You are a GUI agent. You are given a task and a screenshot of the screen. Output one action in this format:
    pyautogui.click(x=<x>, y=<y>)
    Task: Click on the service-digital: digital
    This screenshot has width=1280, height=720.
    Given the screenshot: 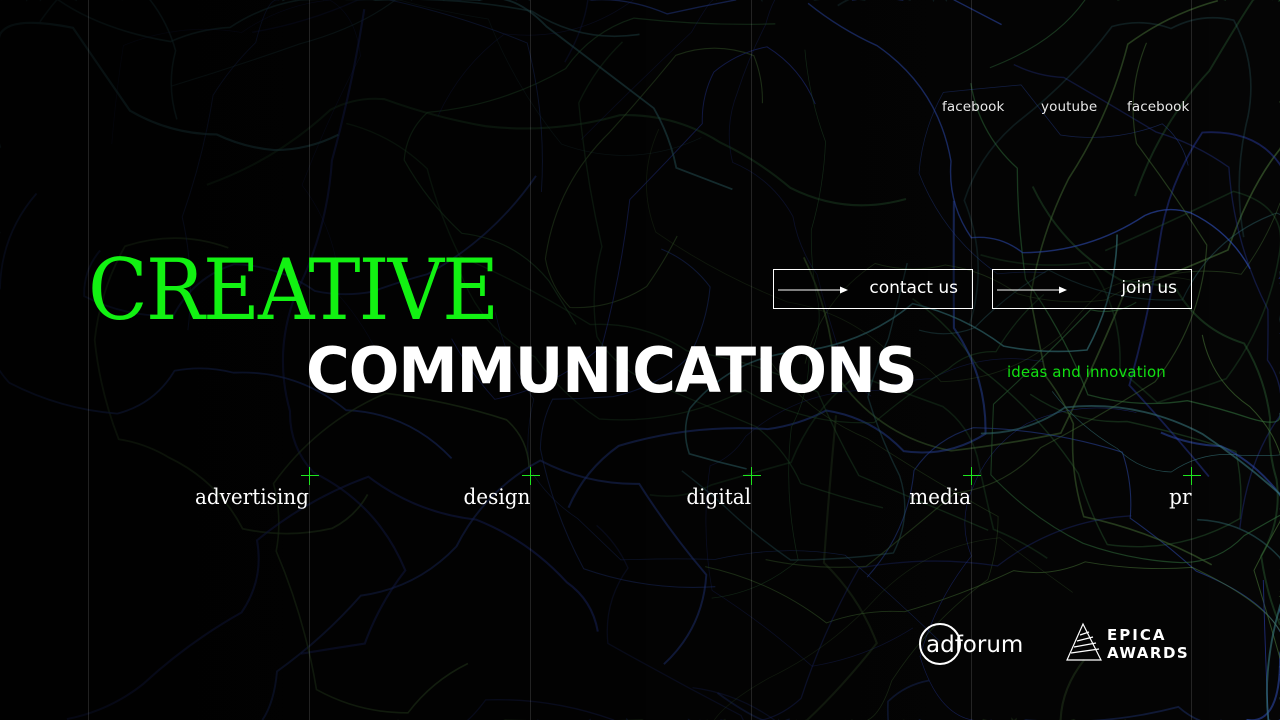 What is the action you would take?
    pyautogui.click(x=718, y=497)
    